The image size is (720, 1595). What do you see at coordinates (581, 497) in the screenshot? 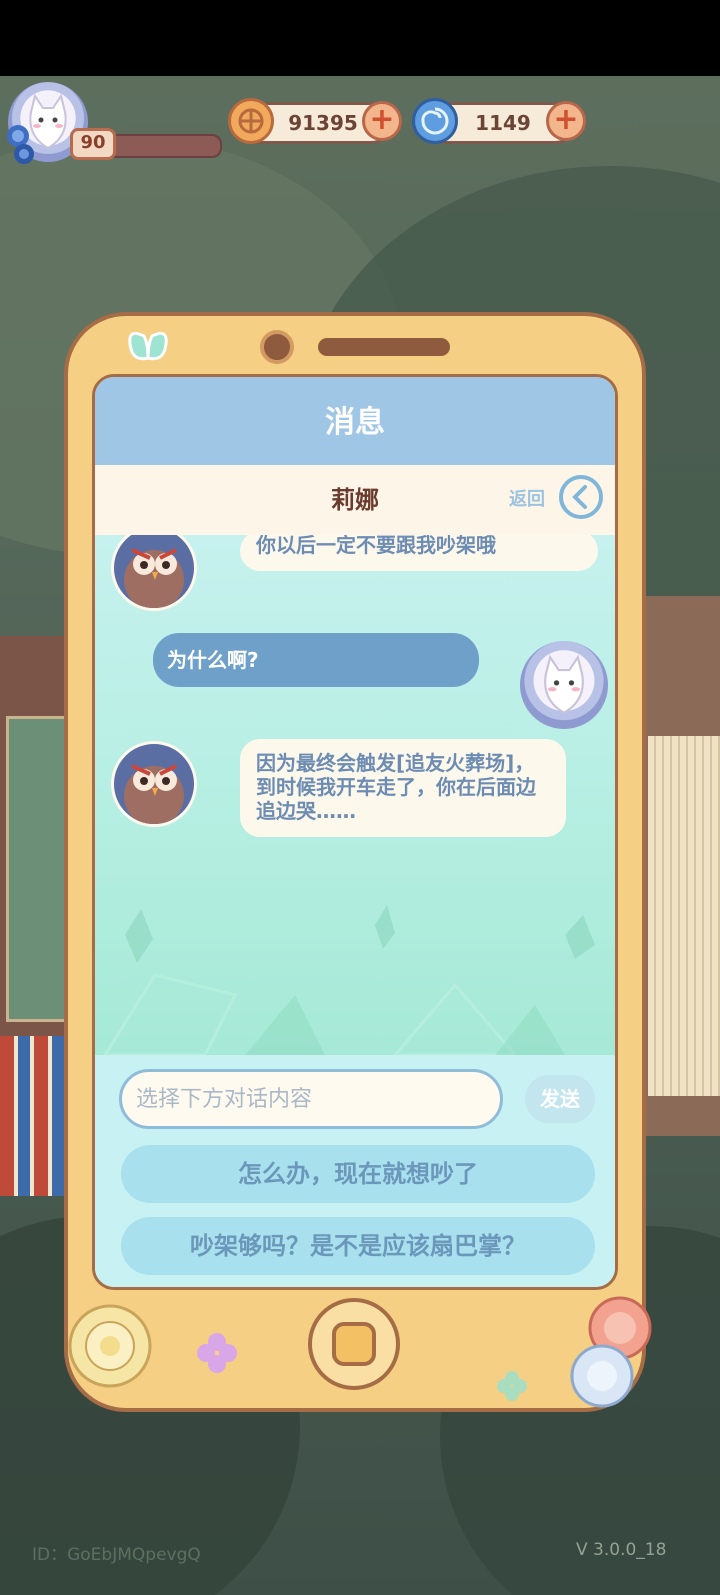
I see `chevron-left-icon` at bounding box center [581, 497].